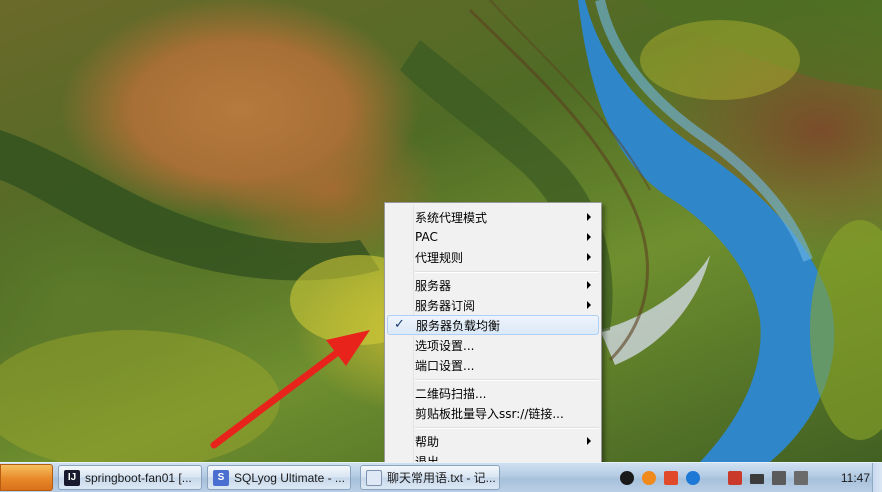 The width and height of the screenshot is (882, 492). I want to click on start-button, so click(26, 477).